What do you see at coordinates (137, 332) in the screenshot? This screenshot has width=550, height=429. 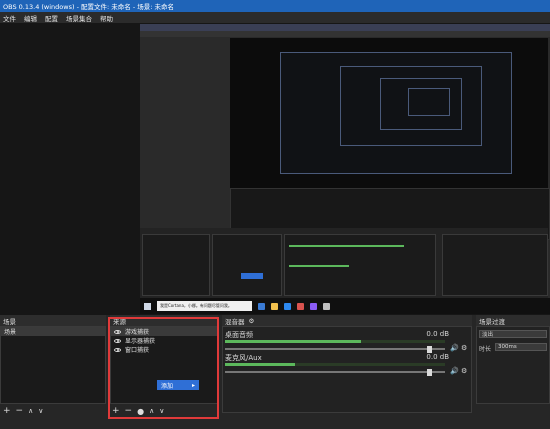 I see `source-item-label: 游戏捕获` at bounding box center [137, 332].